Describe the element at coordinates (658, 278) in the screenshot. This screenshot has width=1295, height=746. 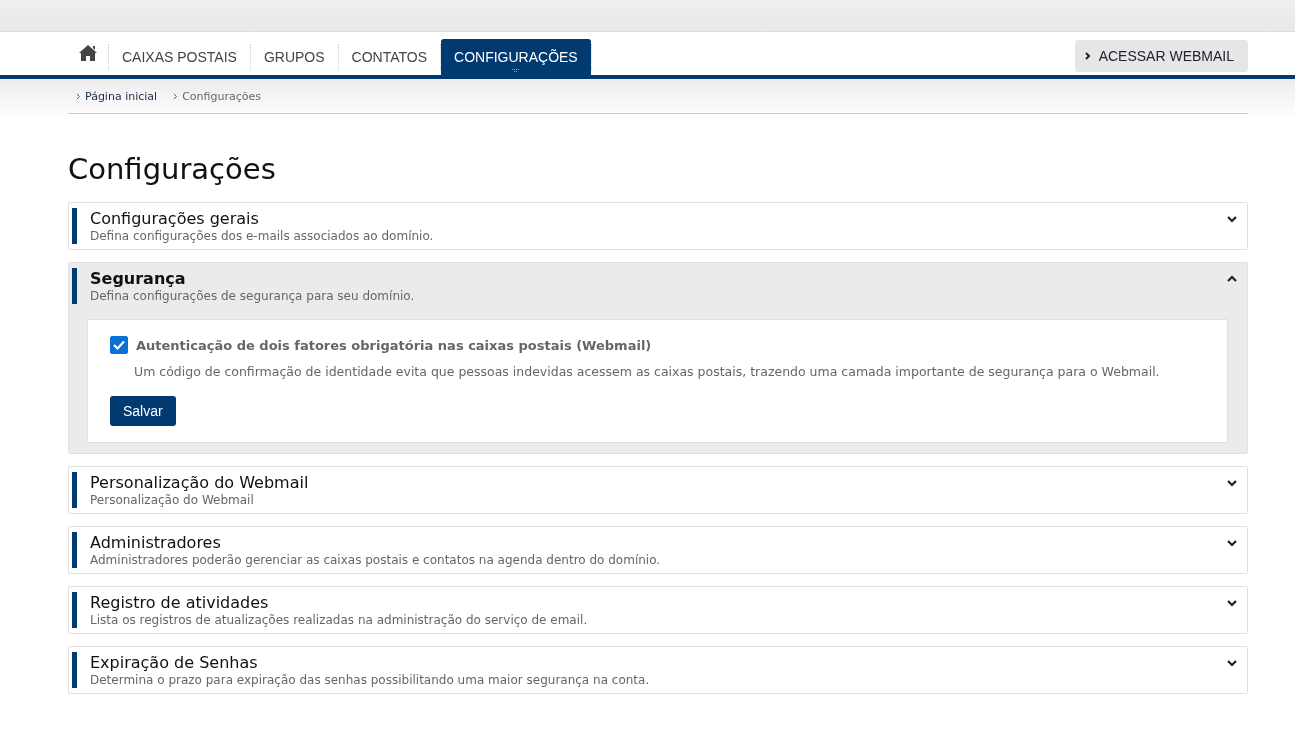
I see `section-title: Segurança` at that location.